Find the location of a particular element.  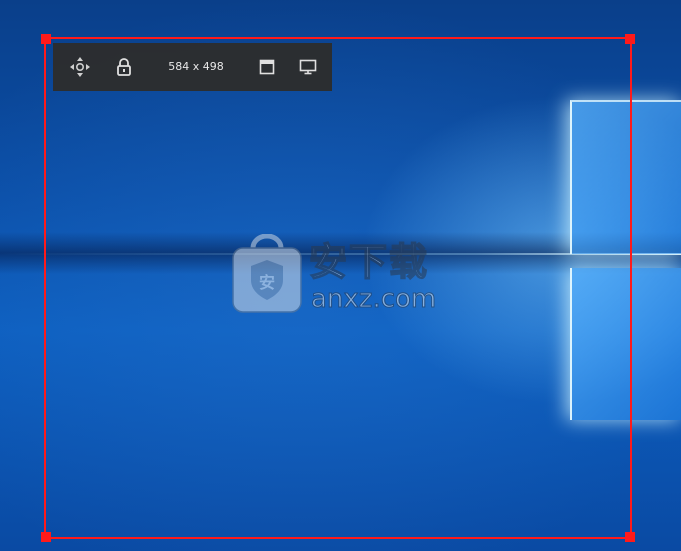

fullscreen-capture-button is located at coordinates (308, 67).